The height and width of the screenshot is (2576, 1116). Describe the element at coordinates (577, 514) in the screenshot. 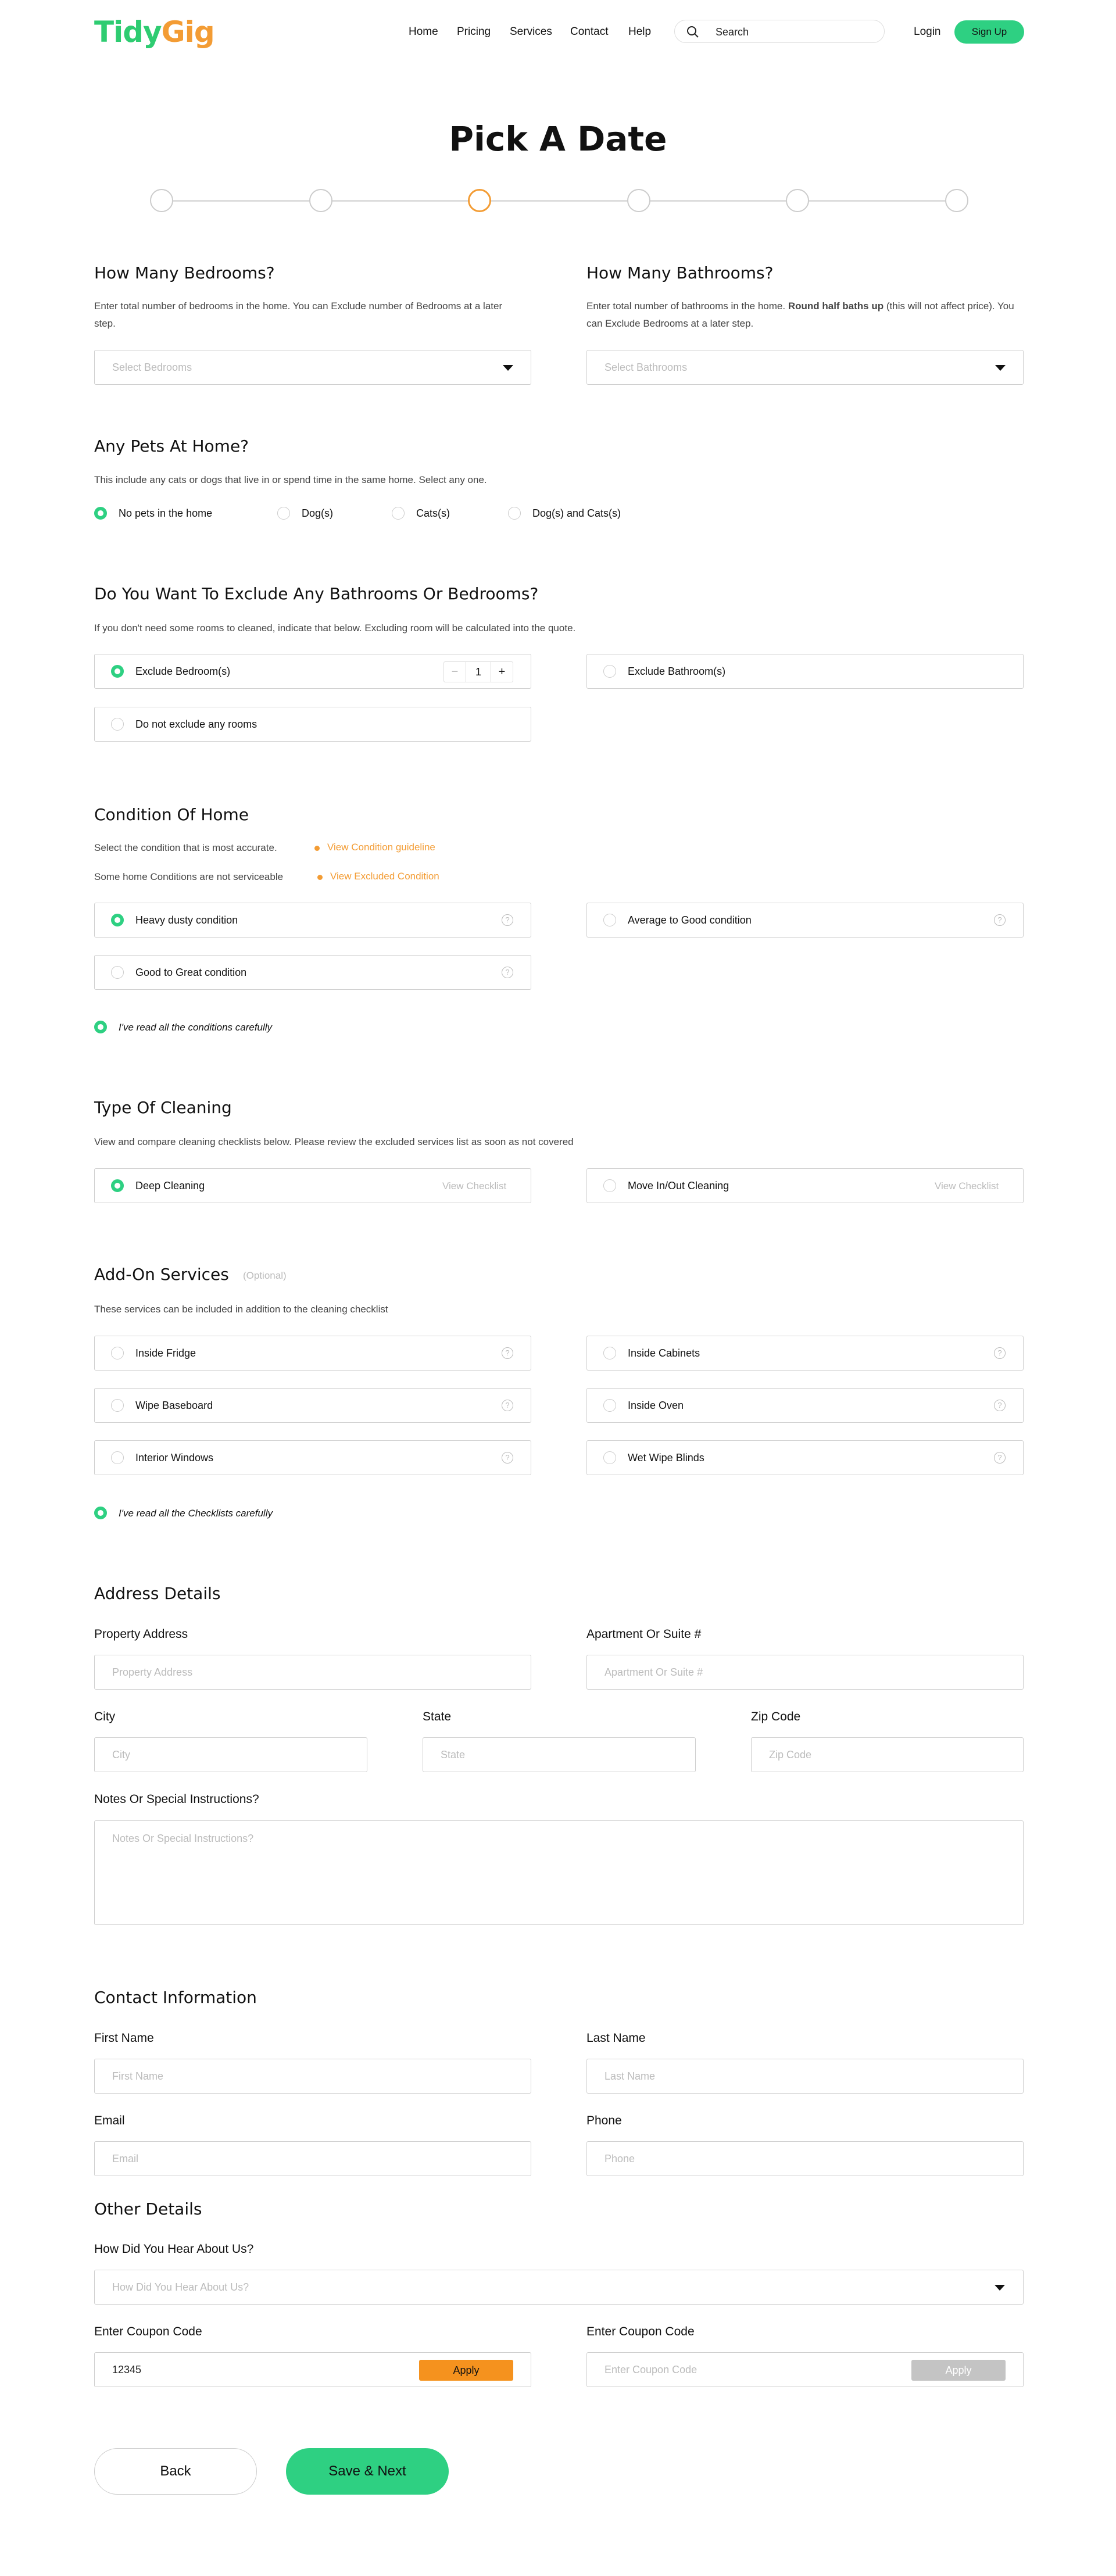

I see `pets-option-both: Dog(s) and Cats(s)` at that location.